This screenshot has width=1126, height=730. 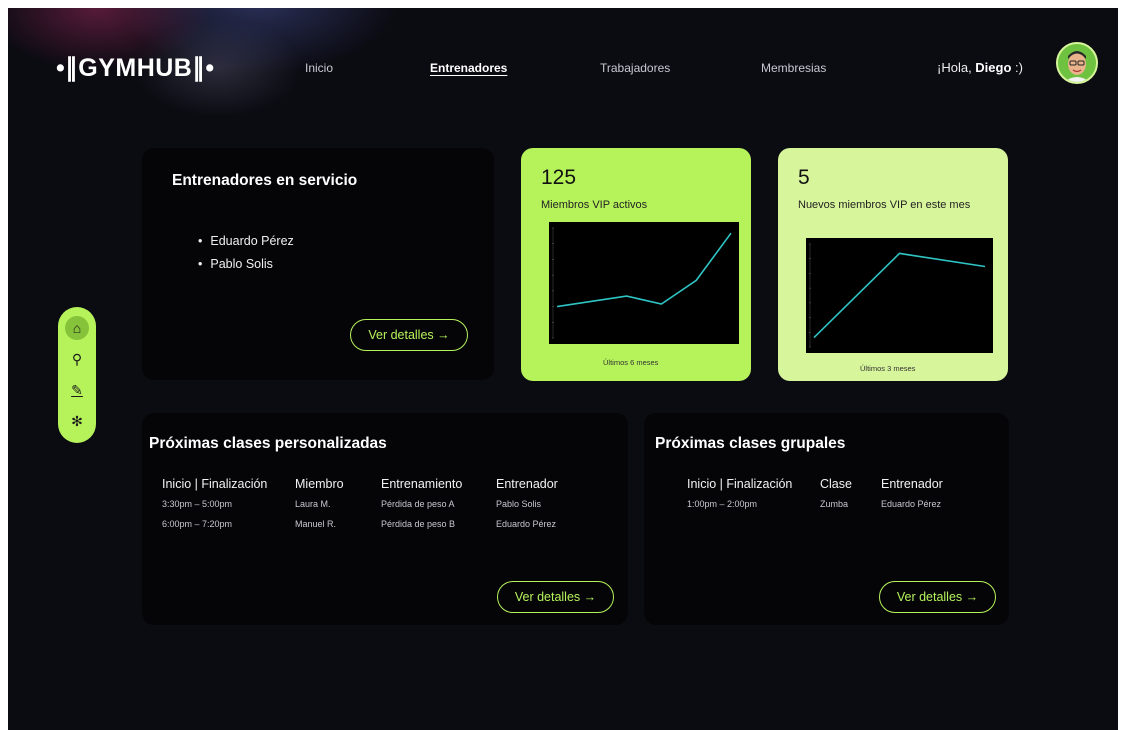 I want to click on vip-active-card: 125 Miembros VIP activos Últimos 6 meses, so click(x=636, y=264).